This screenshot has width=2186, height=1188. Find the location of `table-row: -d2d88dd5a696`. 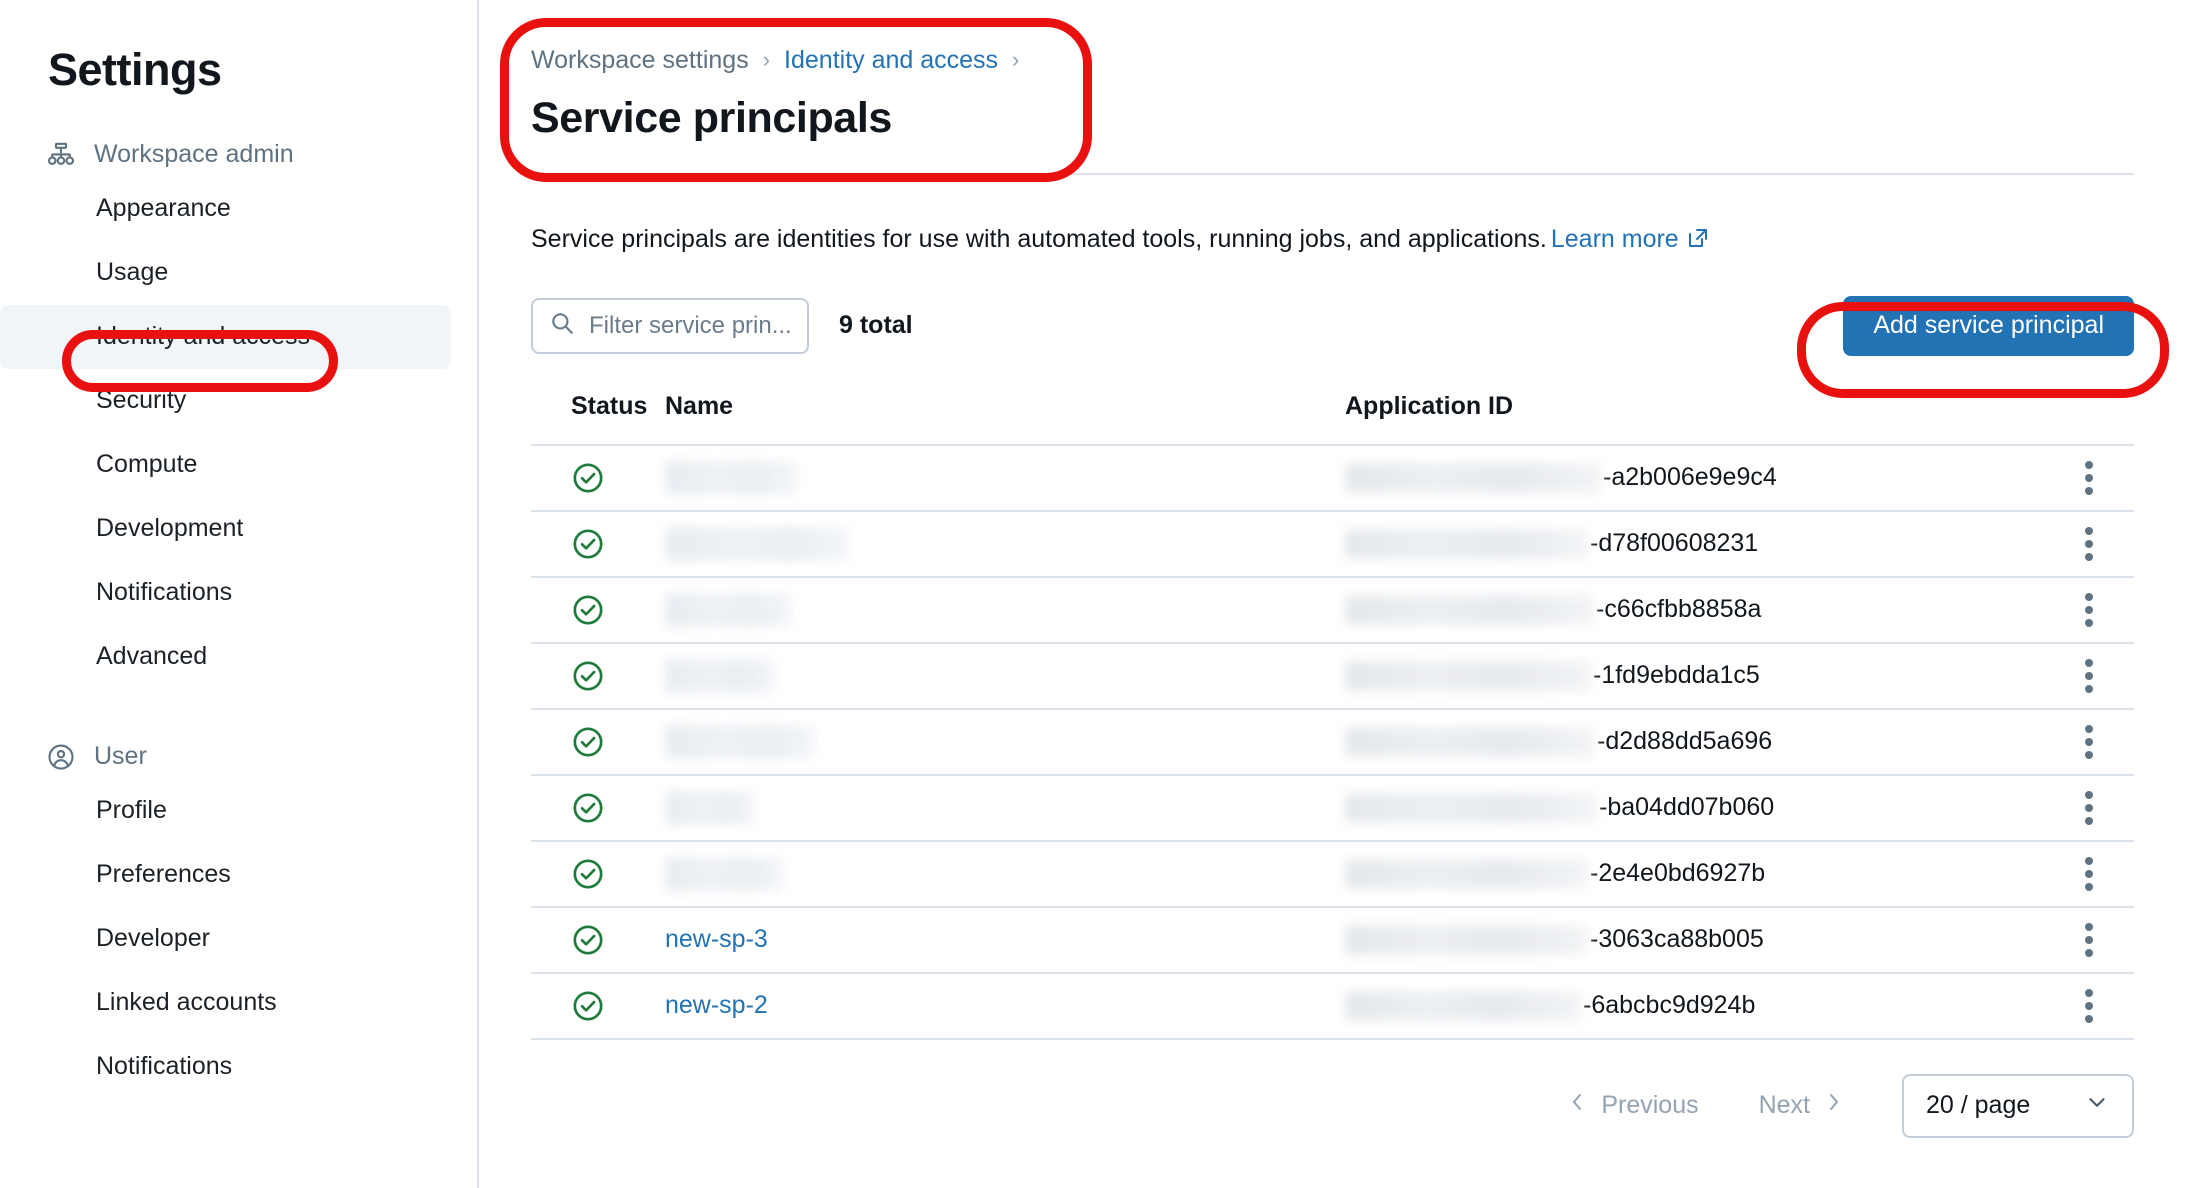

table-row: -d2d88dd5a696 is located at coordinates (1332, 743).